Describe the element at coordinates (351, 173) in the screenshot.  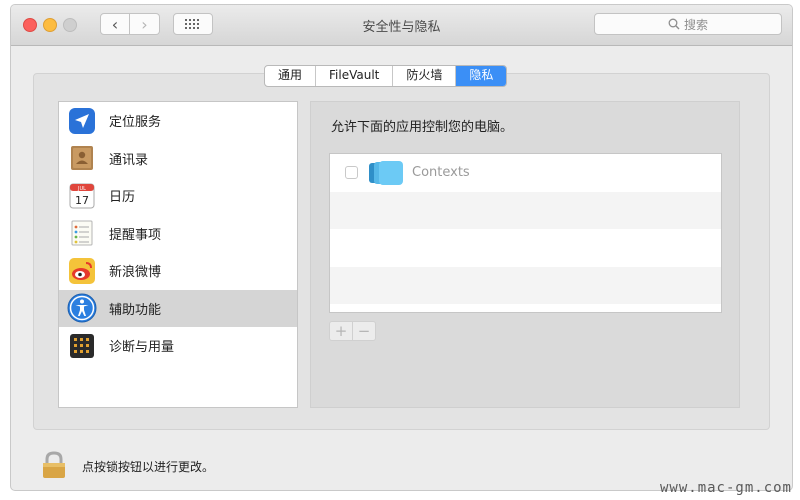
I see `app-checkbox` at that location.